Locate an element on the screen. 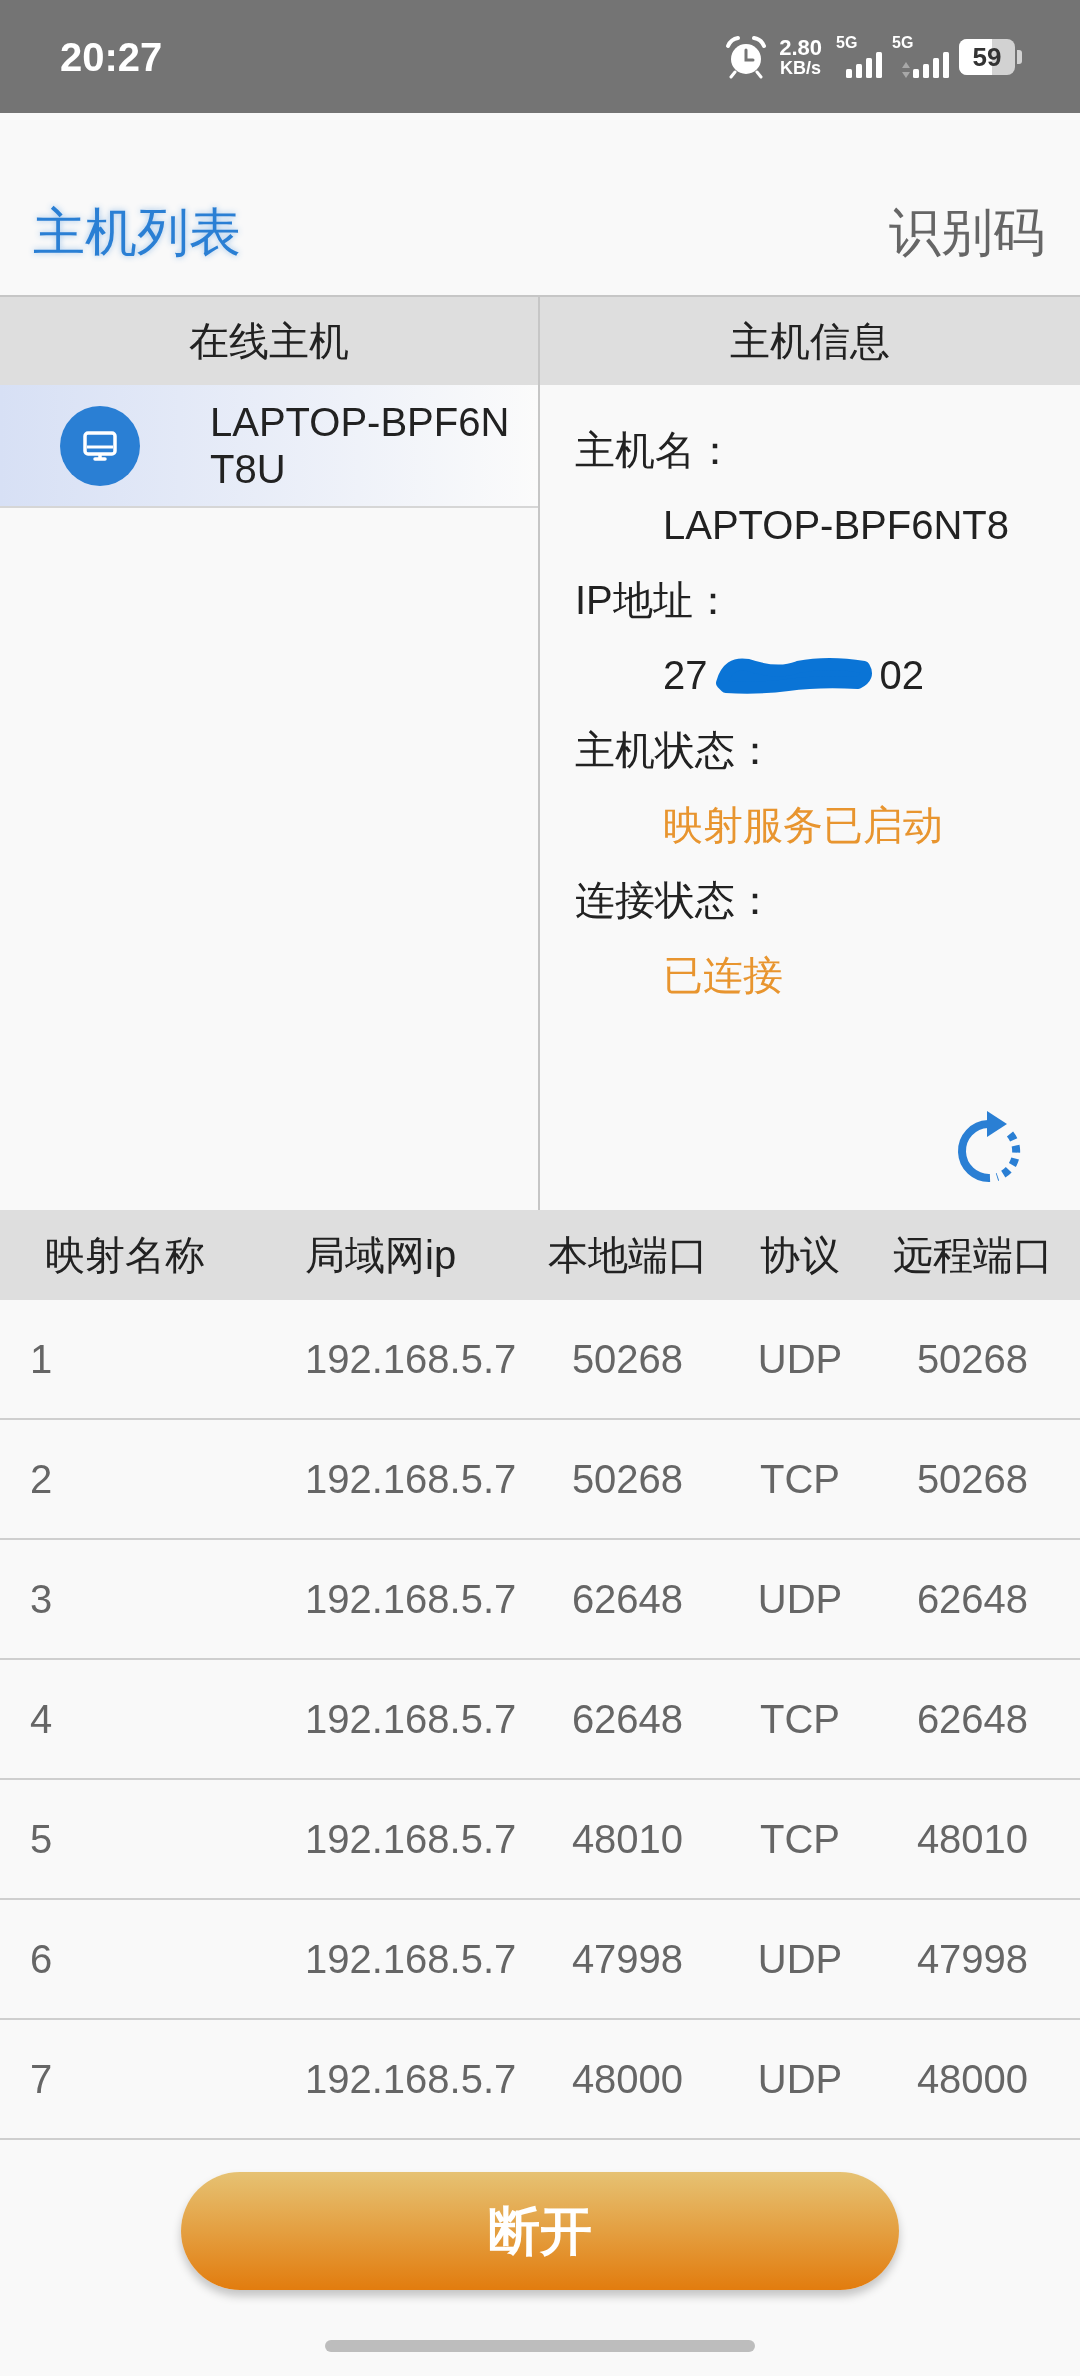 This screenshot has width=1080, height=2376. field-label: 主机状态： is located at coordinates (675, 750).